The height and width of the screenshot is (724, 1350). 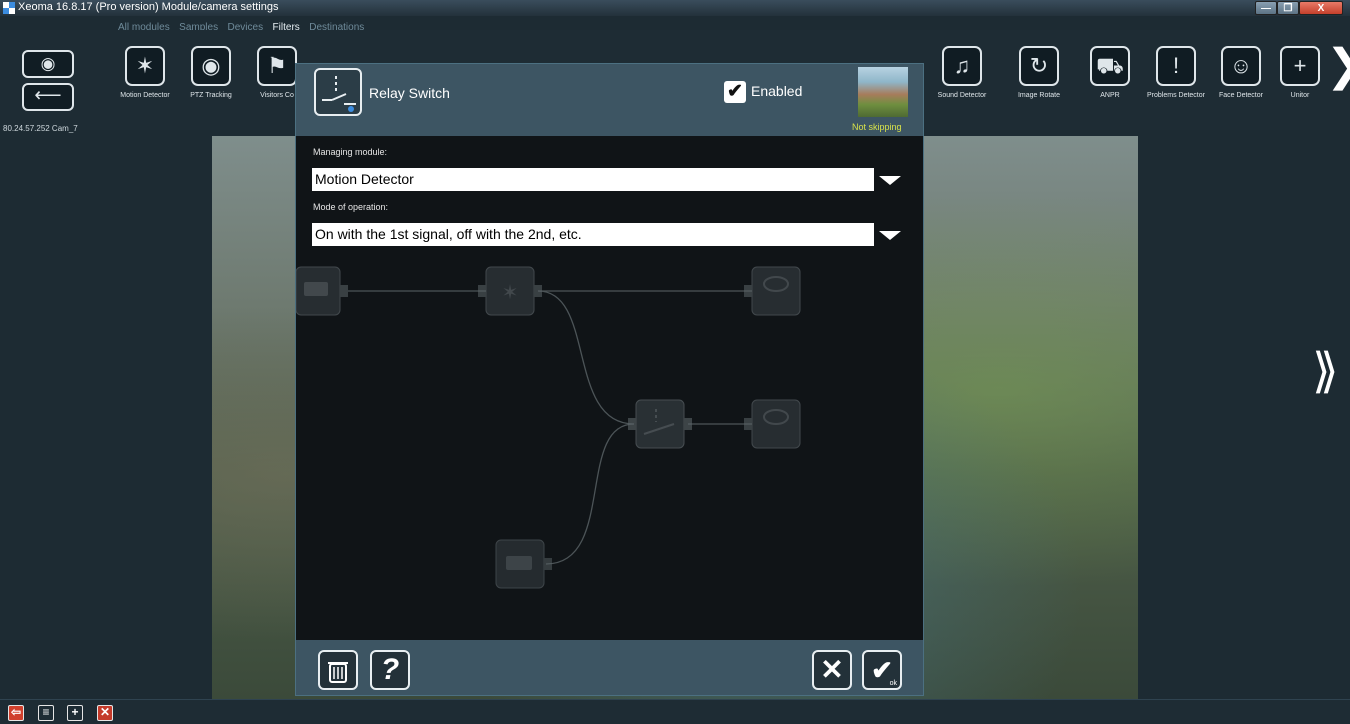 What do you see at coordinates (9, 8) in the screenshot?
I see `app-logo-icon` at bounding box center [9, 8].